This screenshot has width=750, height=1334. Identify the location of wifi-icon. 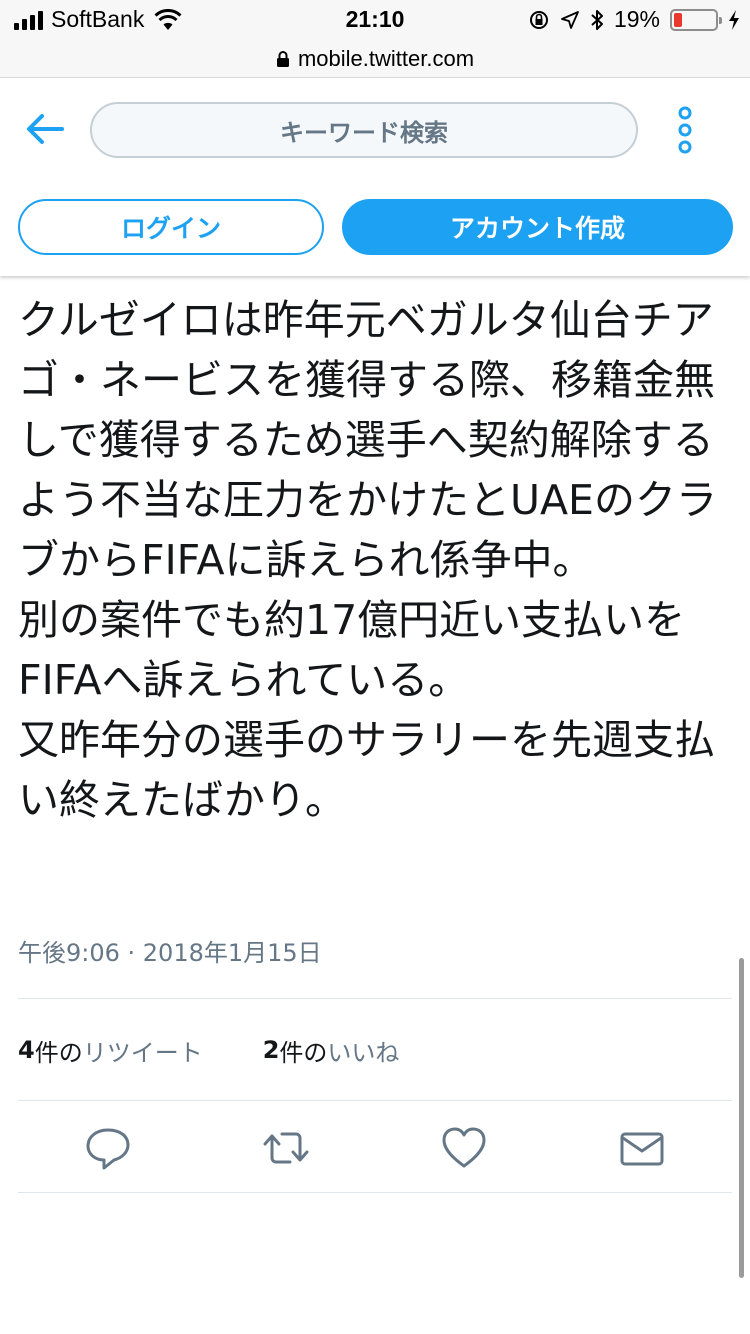
(168, 19).